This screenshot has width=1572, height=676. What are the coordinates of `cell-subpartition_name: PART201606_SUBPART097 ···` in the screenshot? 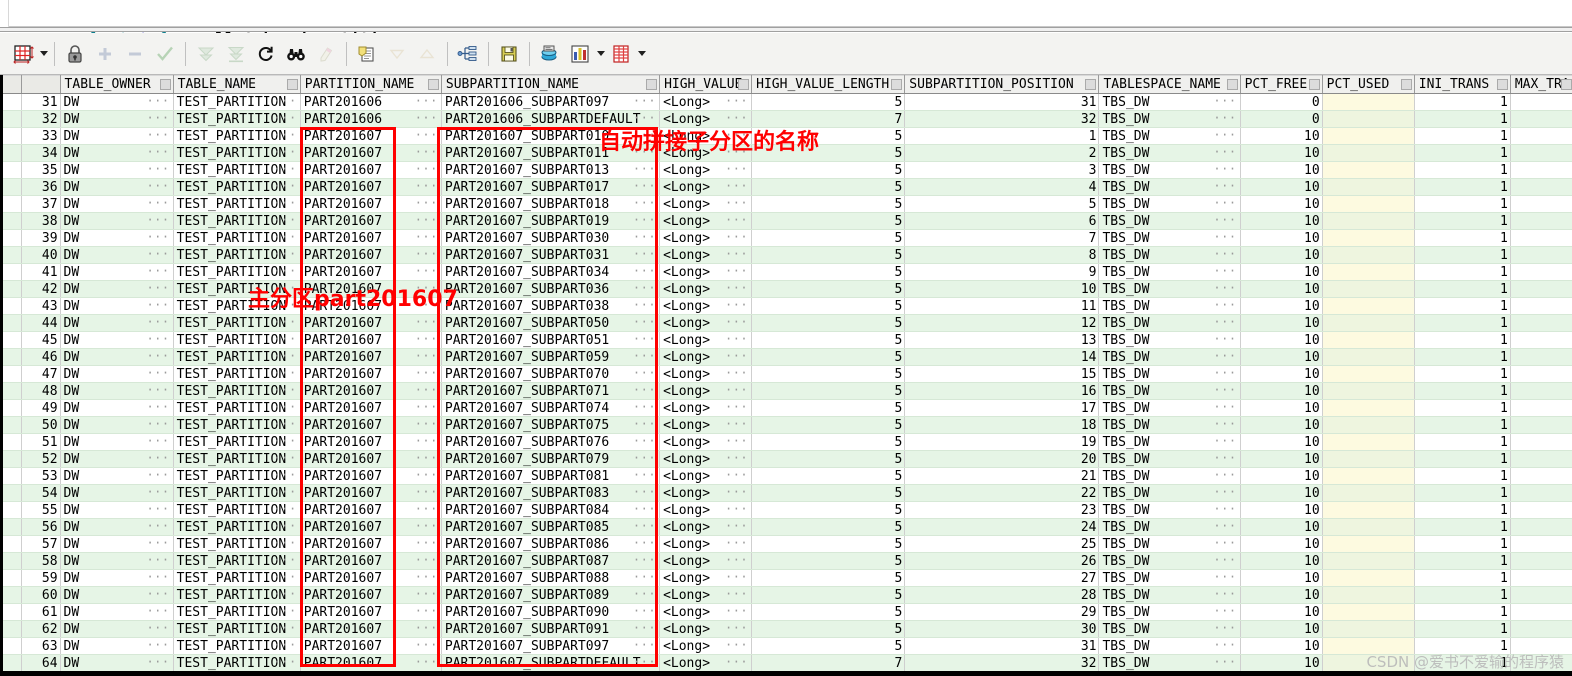 It's located at (551, 102).